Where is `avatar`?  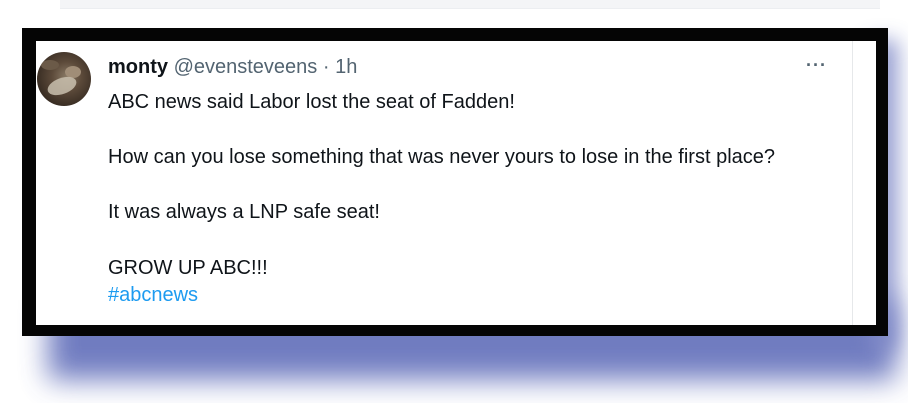
avatar is located at coordinates (64, 79).